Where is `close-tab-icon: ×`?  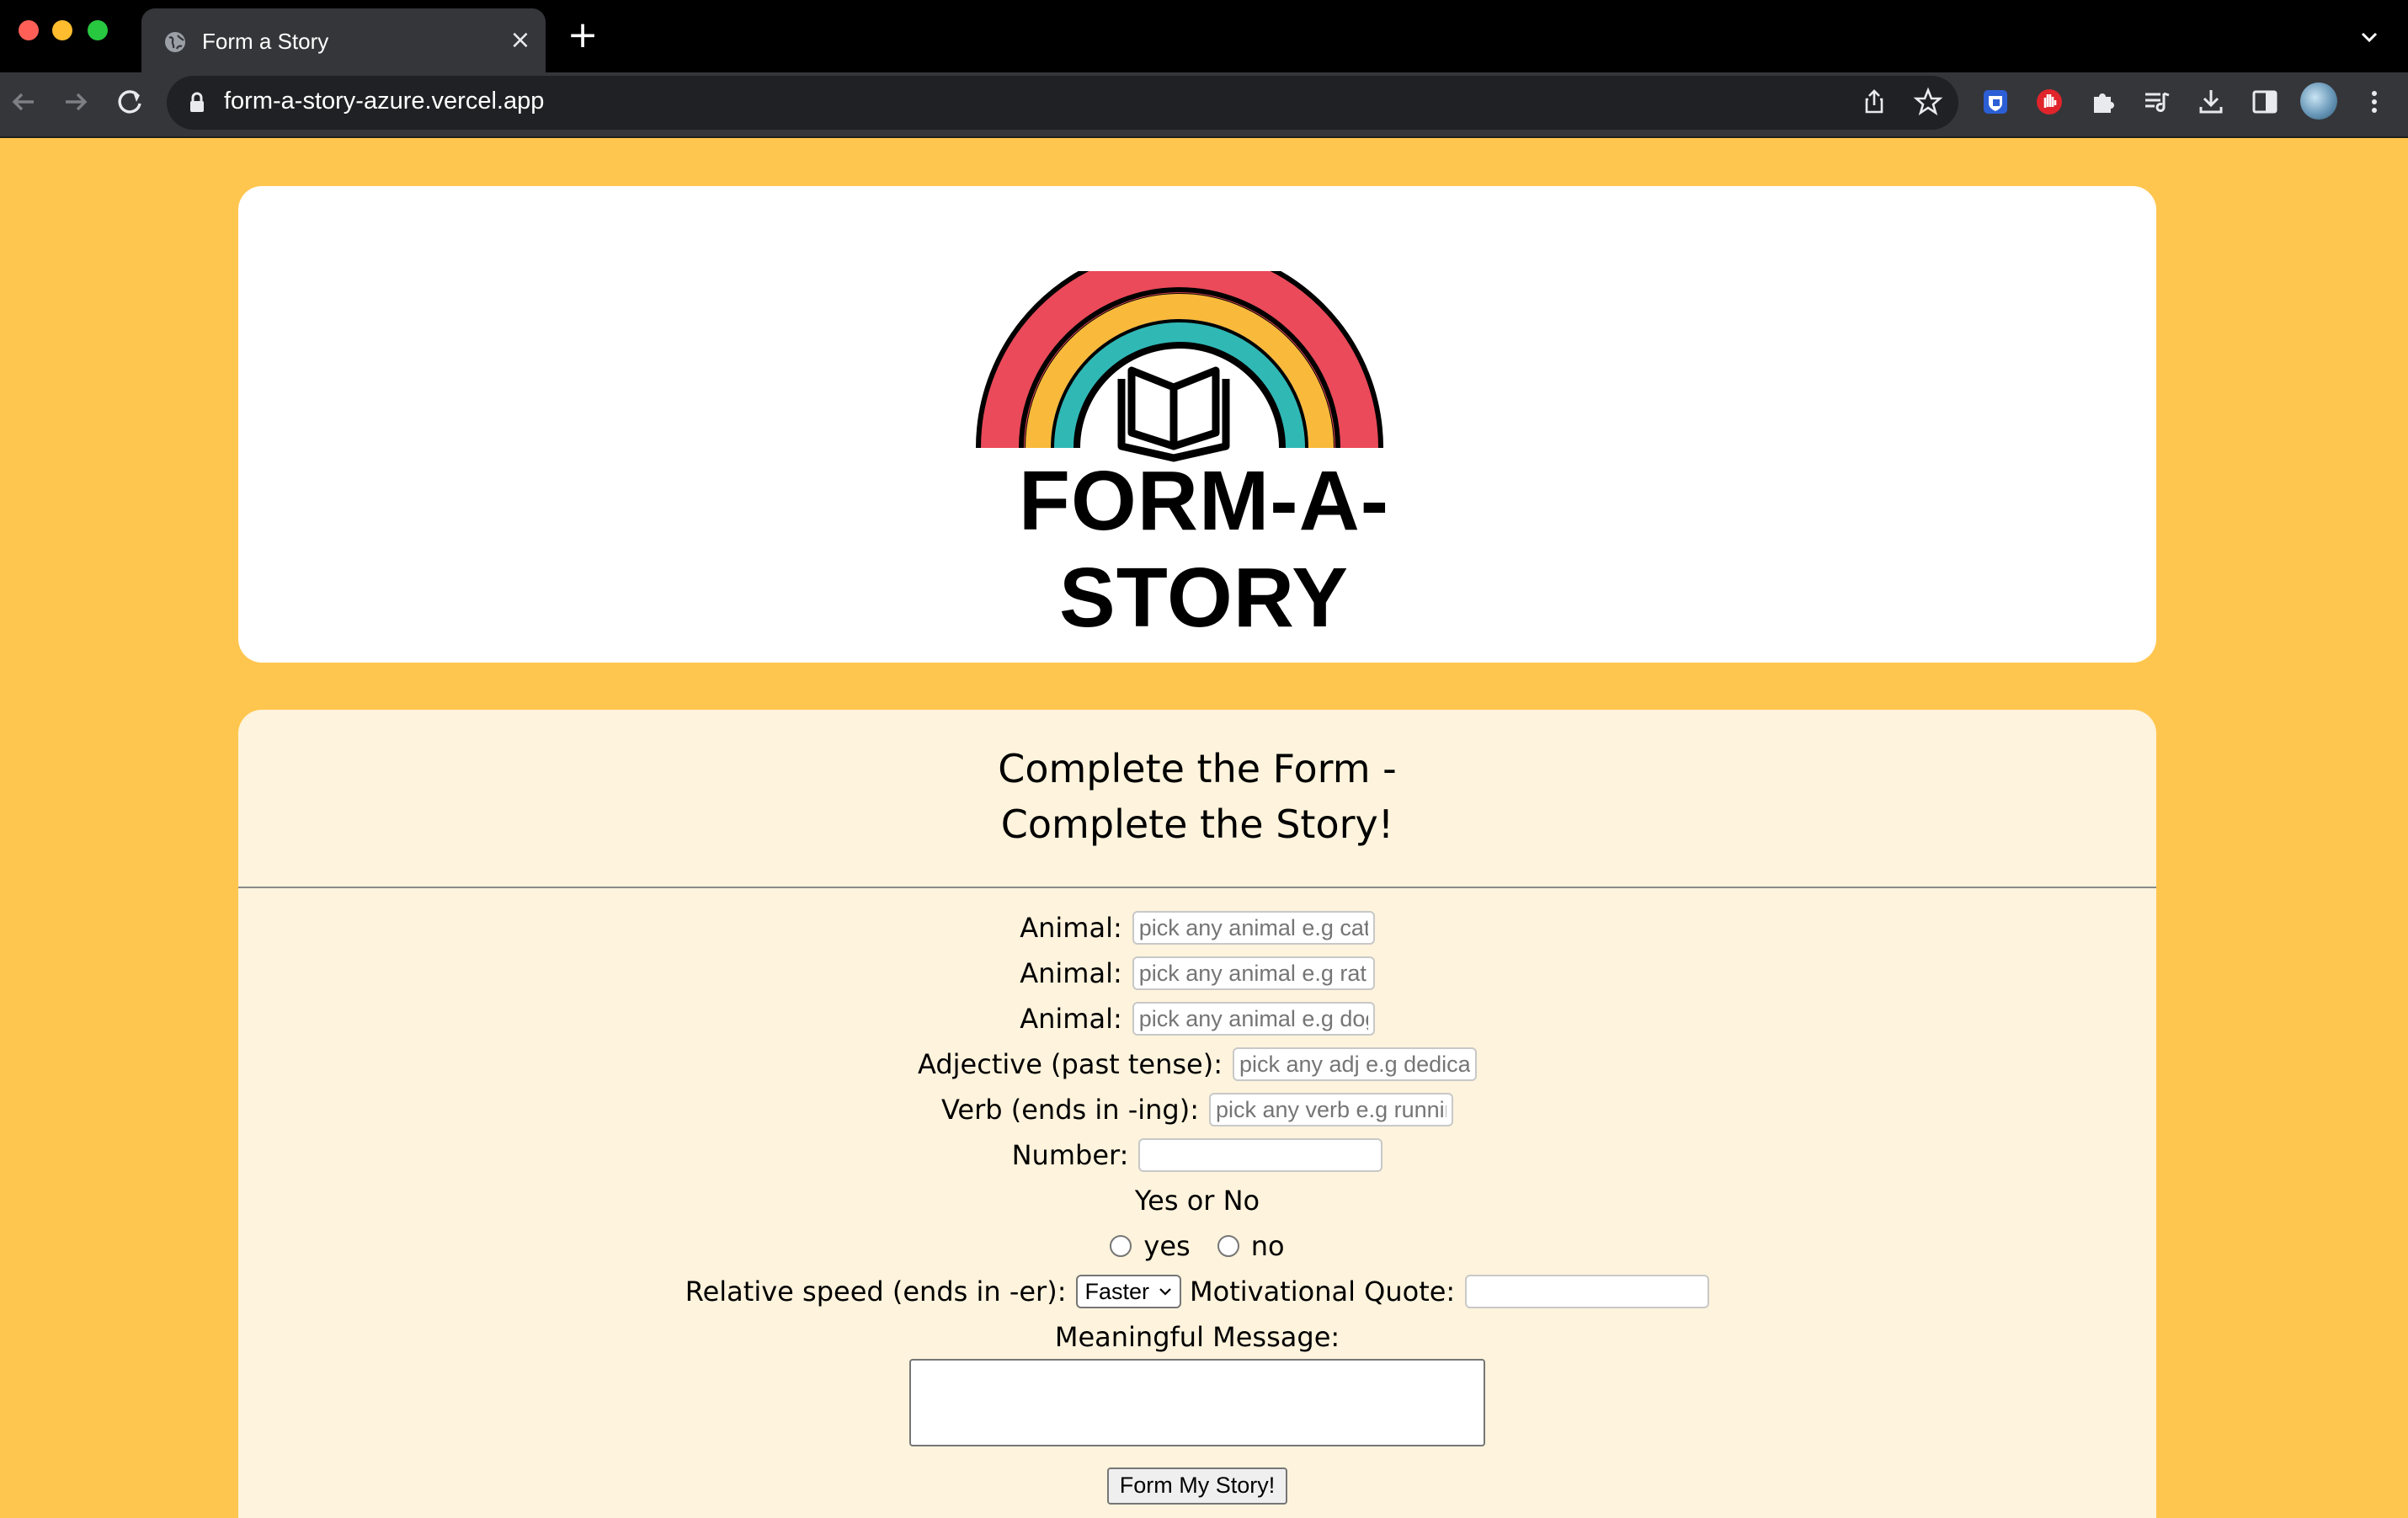
close-tab-icon: × is located at coordinates (520, 40).